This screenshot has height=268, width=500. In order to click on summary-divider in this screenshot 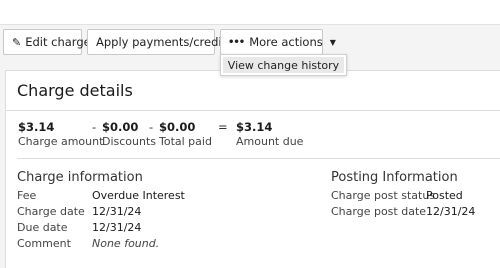, I will do `click(258, 158)`.